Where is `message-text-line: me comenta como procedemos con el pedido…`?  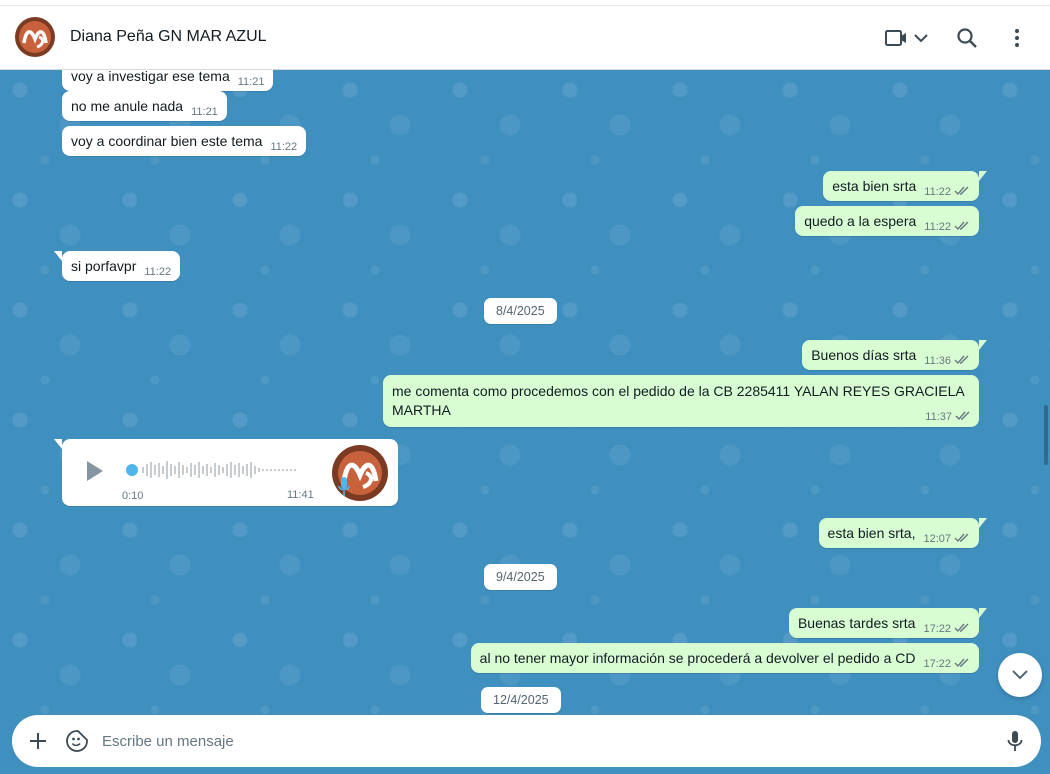
message-text-line: me comenta como procedemos con el pedido… is located at coordinates (678, 391).